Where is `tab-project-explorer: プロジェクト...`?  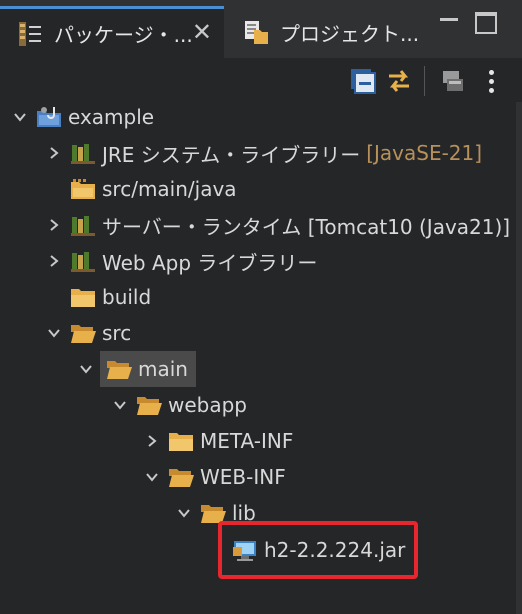
tab-project-explorer: プロジェクト... is located at coordinates (326, 32).